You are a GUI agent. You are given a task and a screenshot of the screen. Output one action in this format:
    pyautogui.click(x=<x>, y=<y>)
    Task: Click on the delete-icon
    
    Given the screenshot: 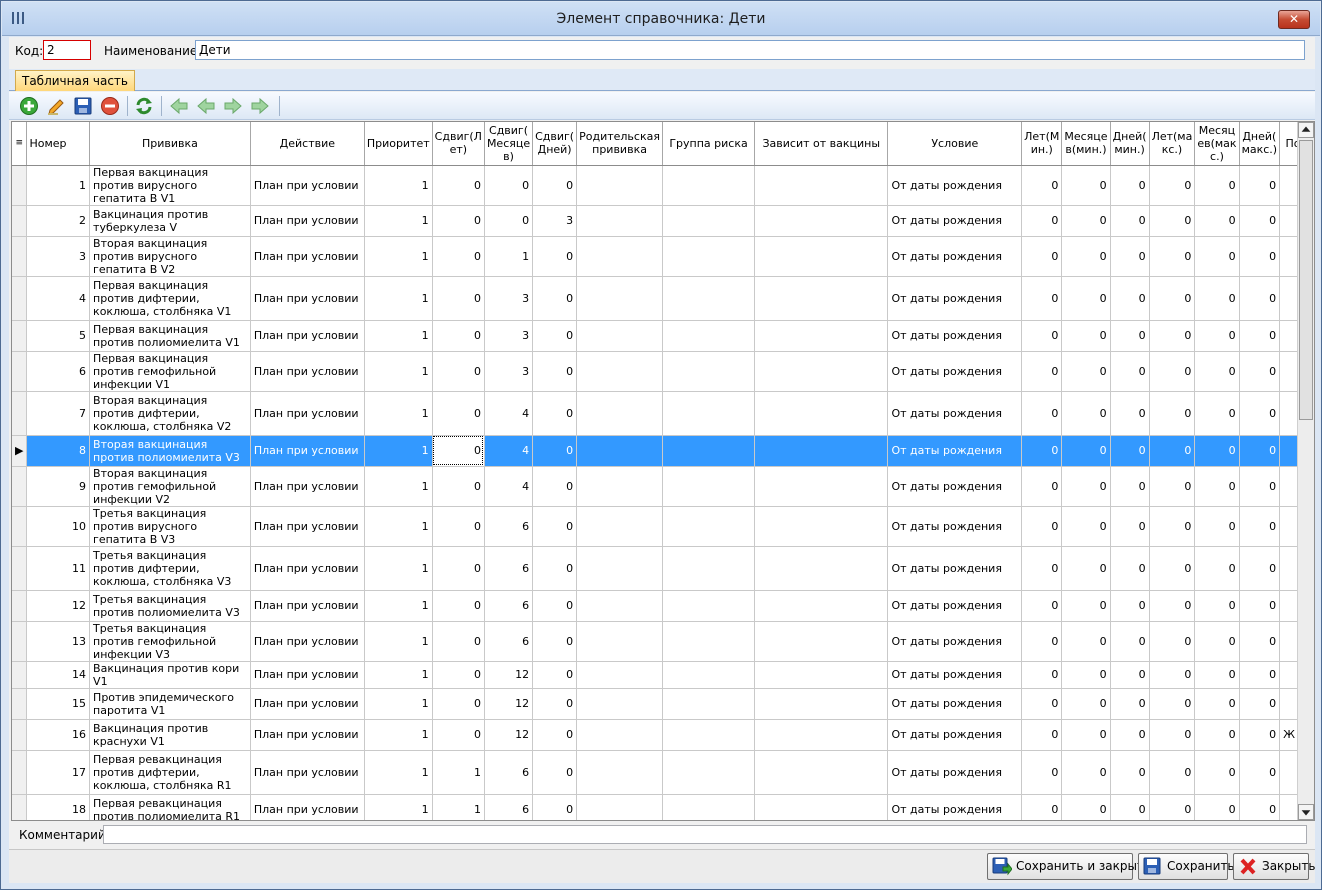 What is the action you would take?
    pyautogui.click(x=110, y=106)
    